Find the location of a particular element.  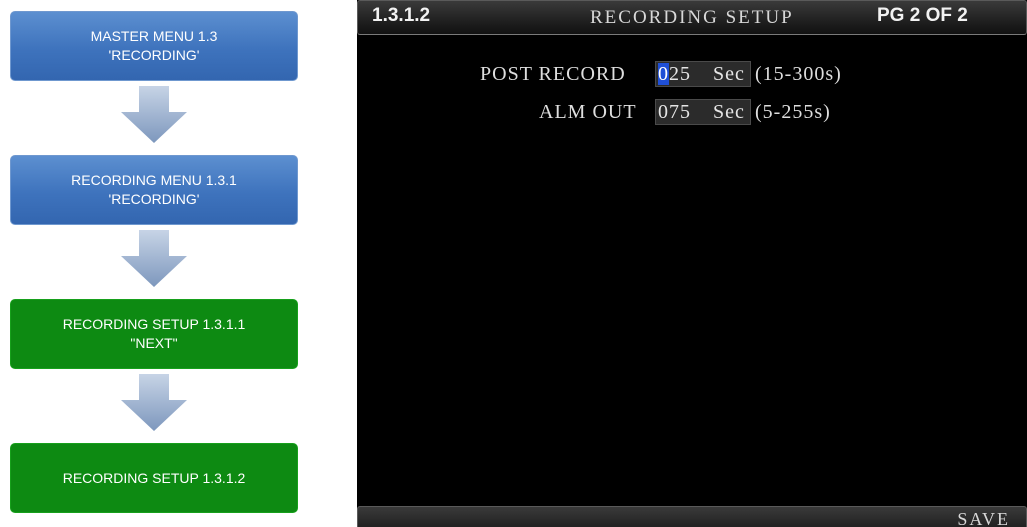

menu-id: 1.3.1.2 is located at coordinates (401, 15).